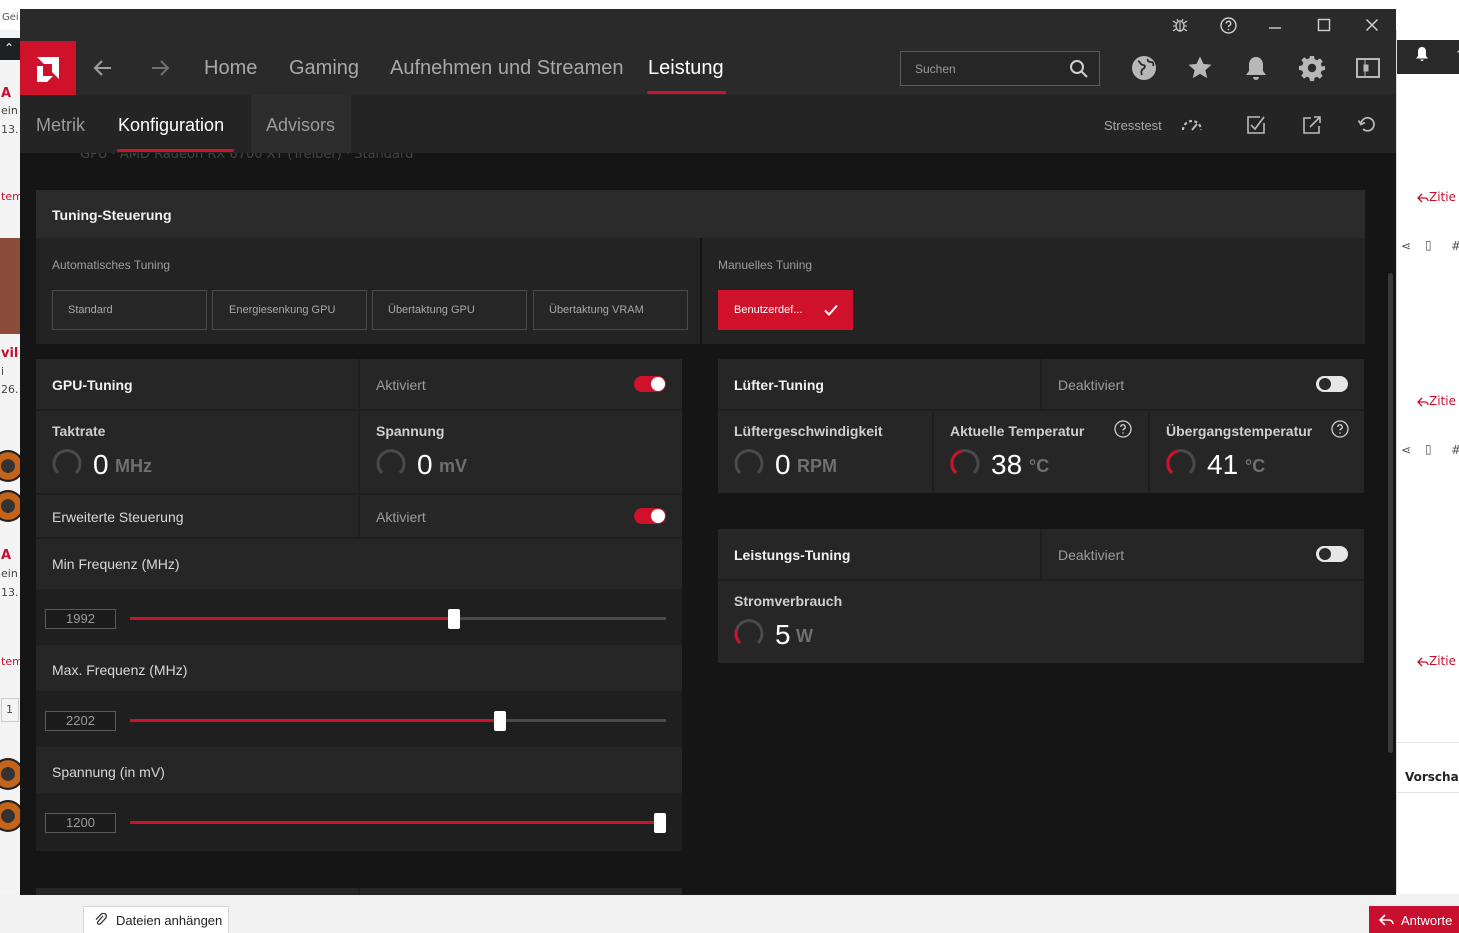  I want to click on forward-arrow-icon, so click(160, 68).